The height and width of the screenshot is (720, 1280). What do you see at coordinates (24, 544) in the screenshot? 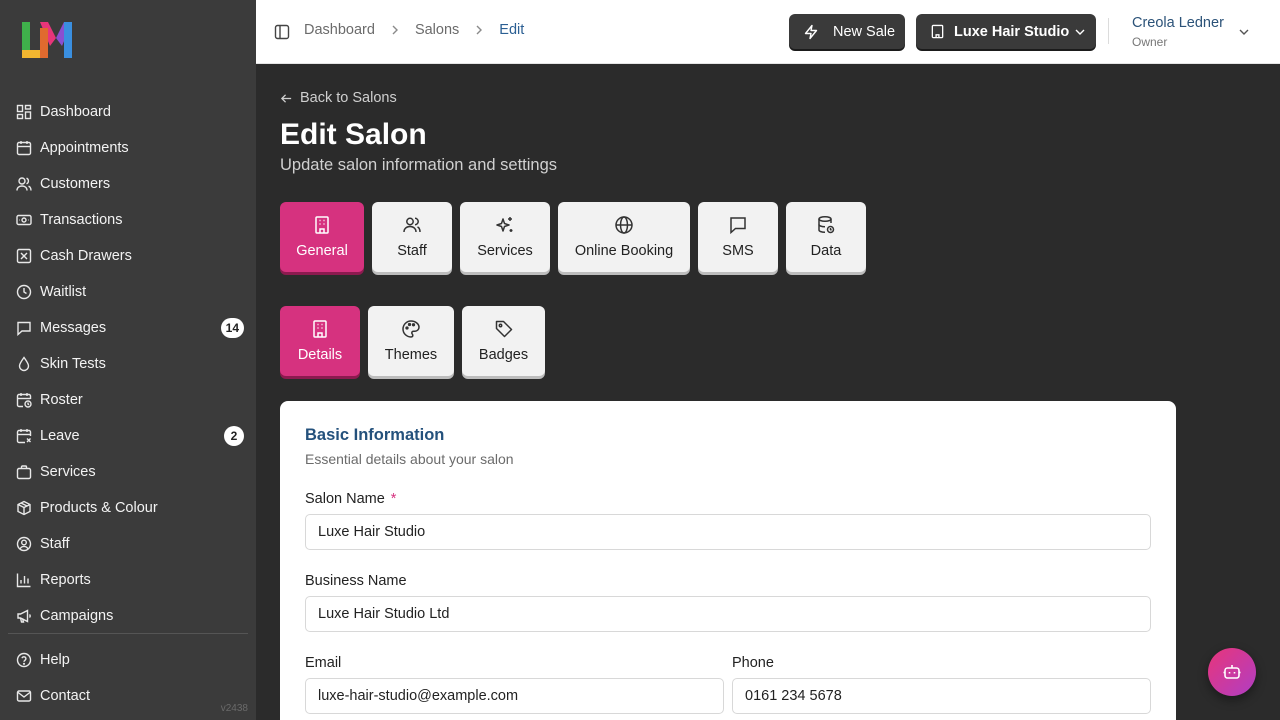
I see `user-circle-icon` at bounding box center [24, 544].